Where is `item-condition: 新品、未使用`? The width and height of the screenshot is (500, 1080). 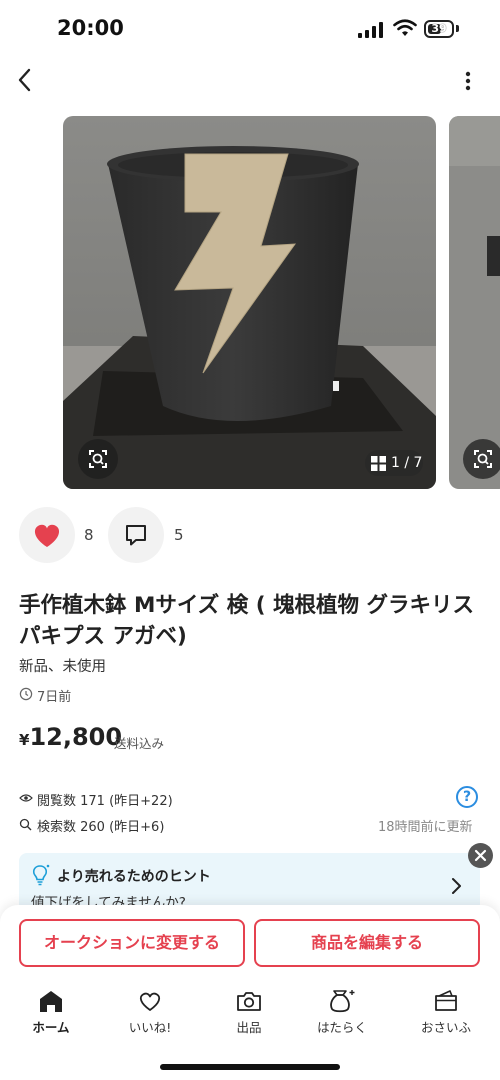 item-condition: 新品、未使用 is located at coordinates (62, 667).